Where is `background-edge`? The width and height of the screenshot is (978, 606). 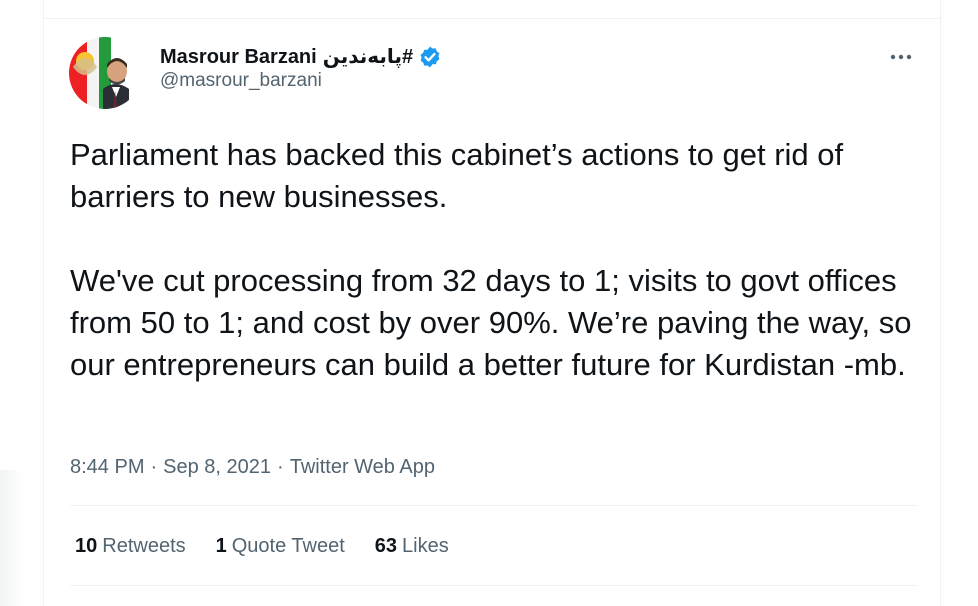 background-edge is located at coordinates (11, 538).